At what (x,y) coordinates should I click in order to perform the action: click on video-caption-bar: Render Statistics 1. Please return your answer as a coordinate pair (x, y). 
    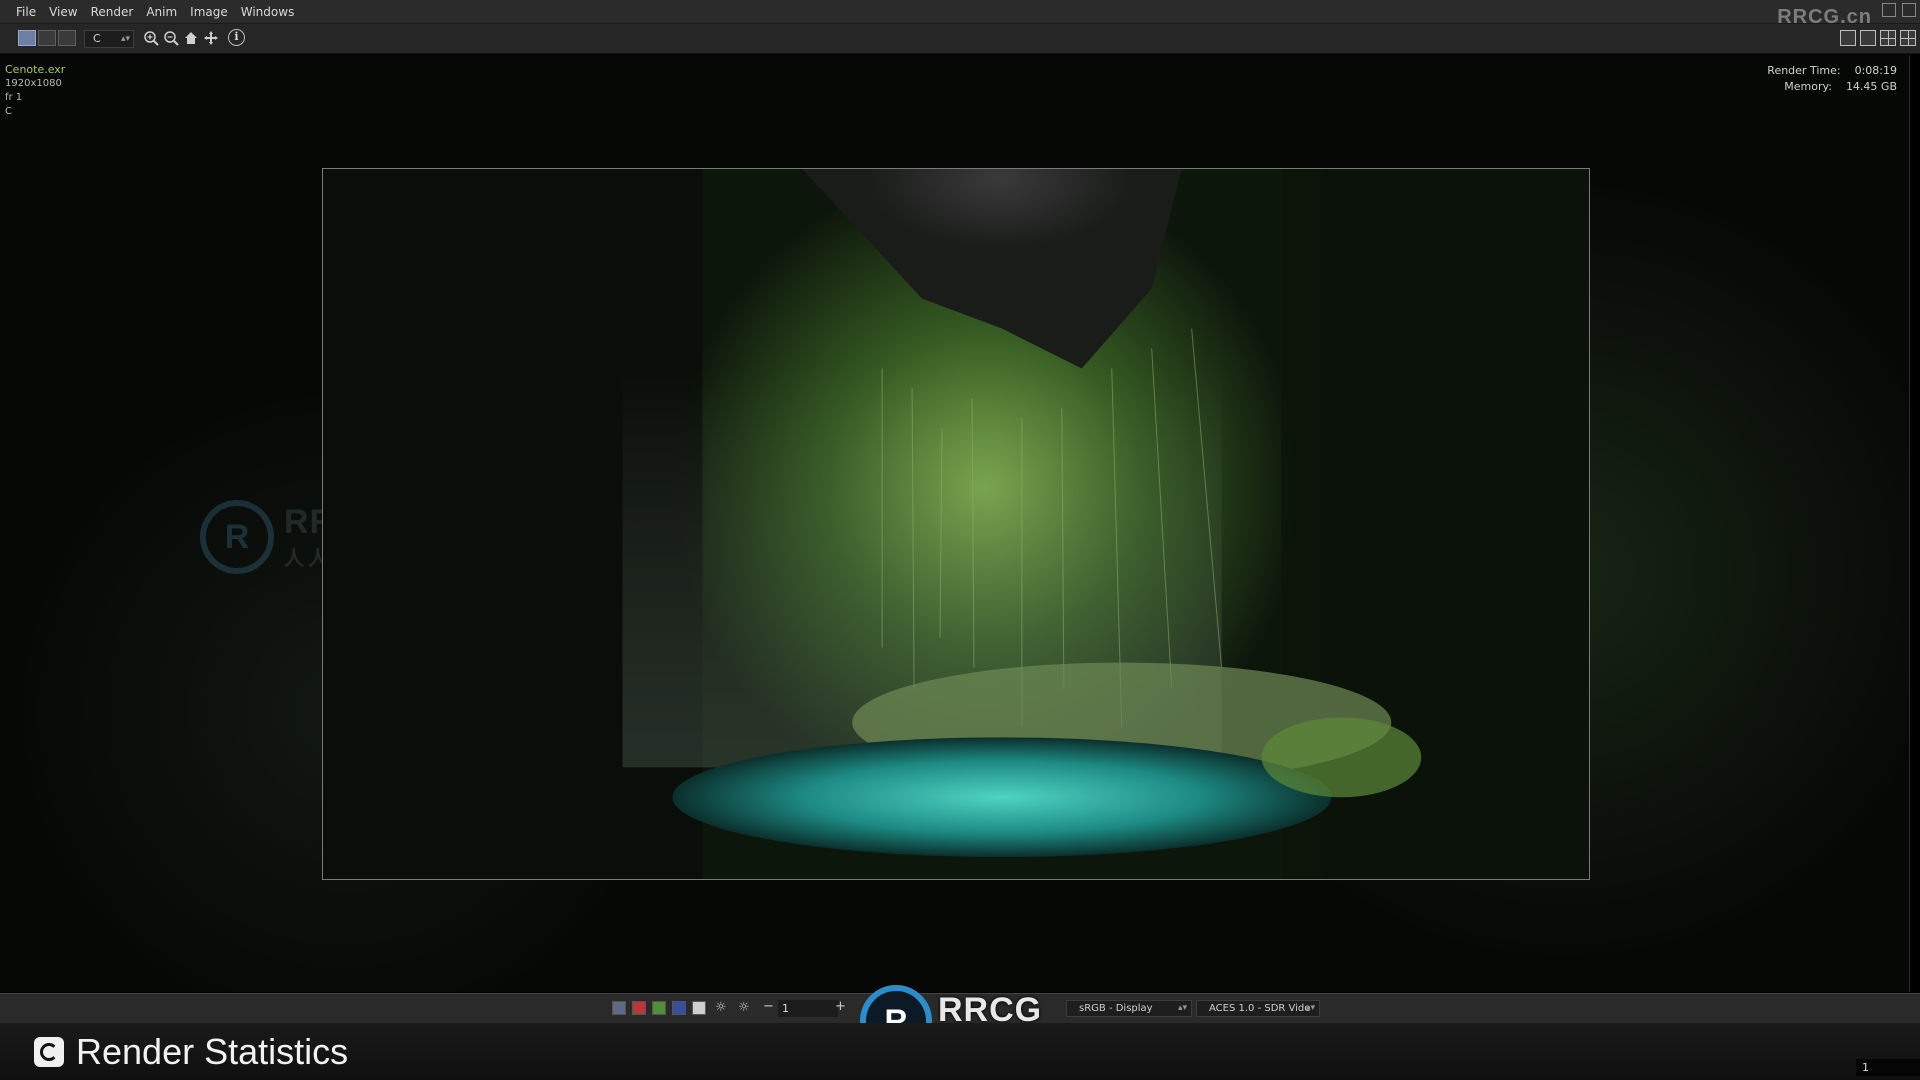
    Looking at the image, I should click on (960, 1051).